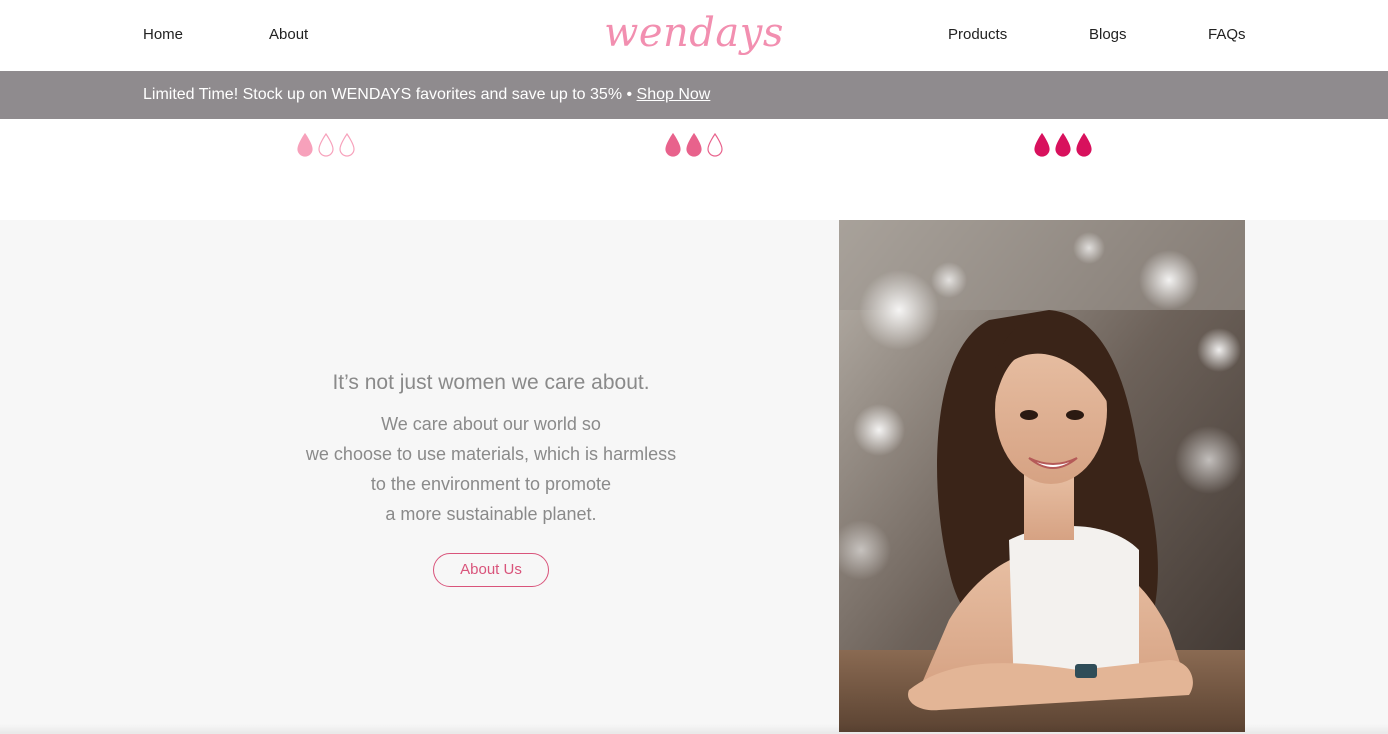 The height and width of the screenshot is (734, 1388). Describe the element at coordinates (1108, 35) in the screenshot. I see `nav-blogs: Blogs` at that location.